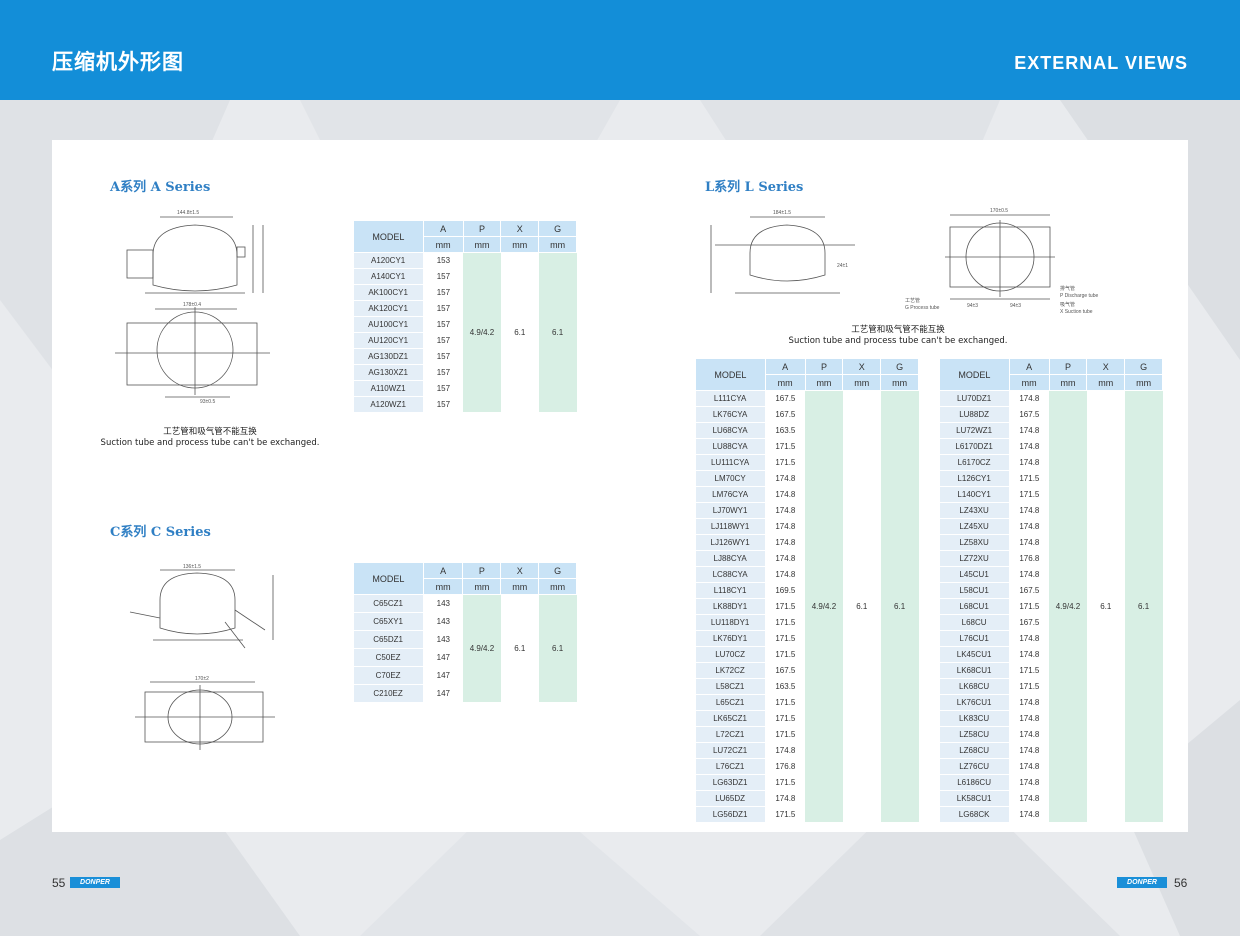 This screenshot has width=1240, height=936. Describe the element at coordinates (899, 382) in the screenshot. I see `unit-g: mm` at that location.